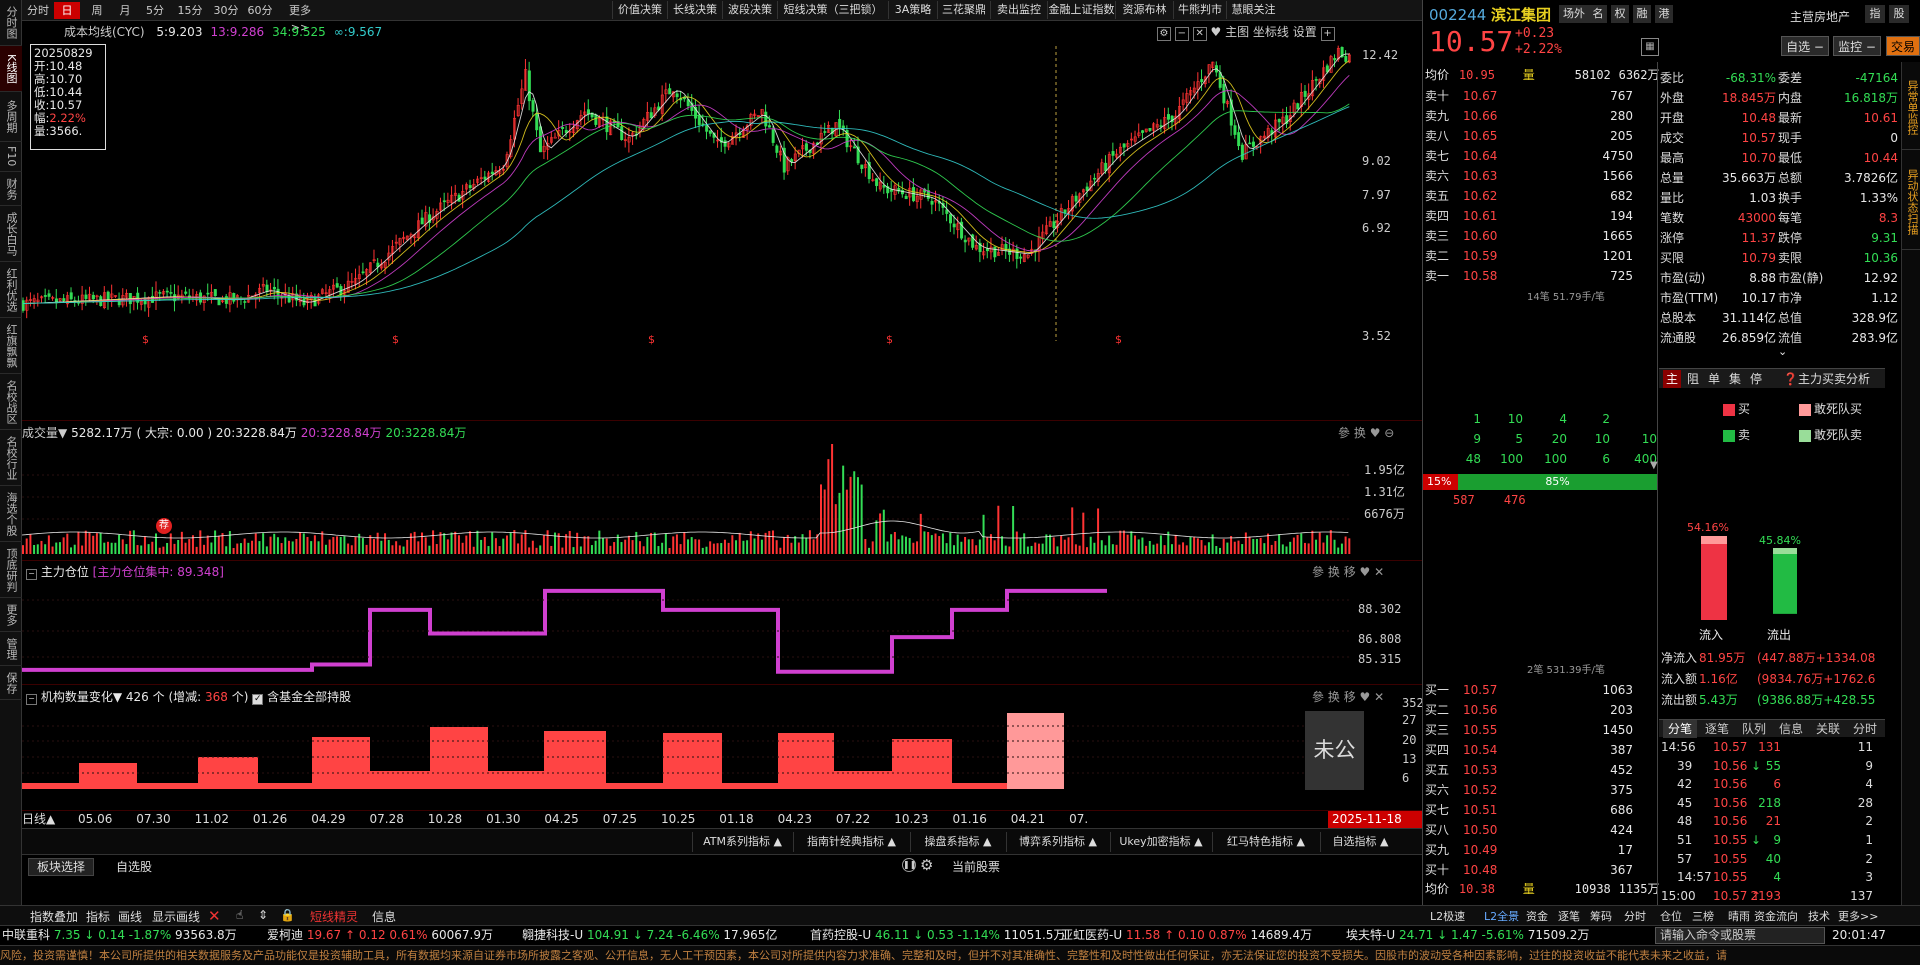 The image size is (1920, 965). Describe the element at coordinates (1447, 916) in the screenshot. I see `quote-bottom-tab: L2极速` at that location.